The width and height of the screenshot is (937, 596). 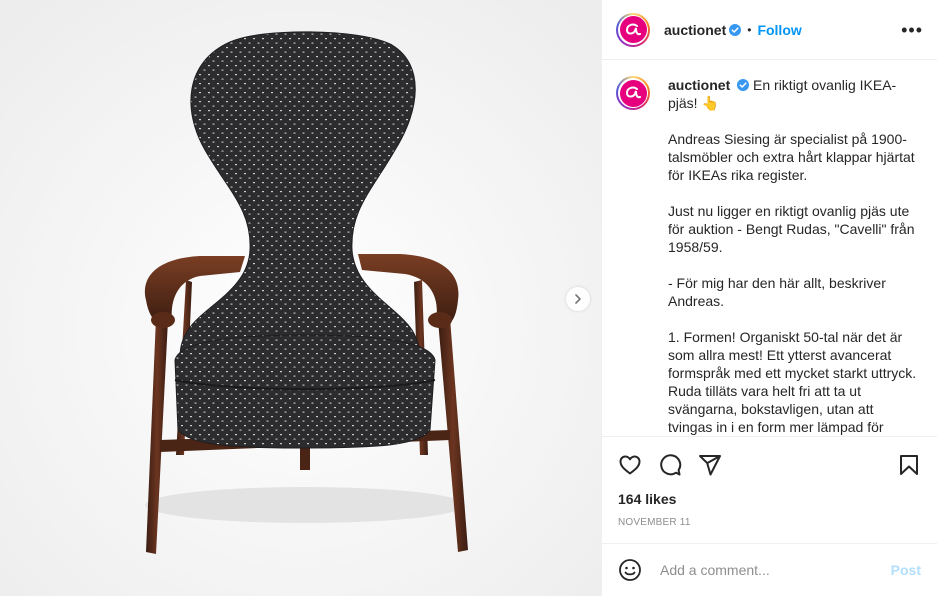 I want to click on comment-input, so click(x=774, y=570).